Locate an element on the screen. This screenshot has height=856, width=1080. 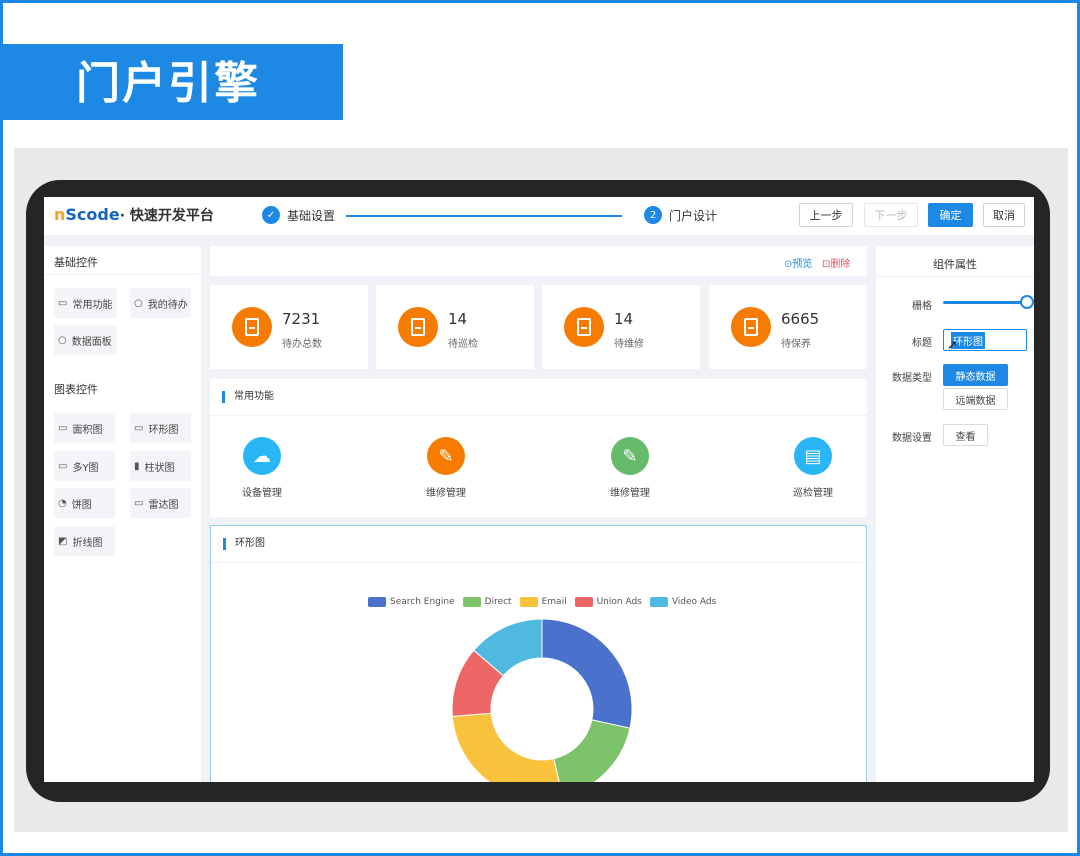
function-maintenance: ✎ 维修管理 is located at coordinates (446, 468).